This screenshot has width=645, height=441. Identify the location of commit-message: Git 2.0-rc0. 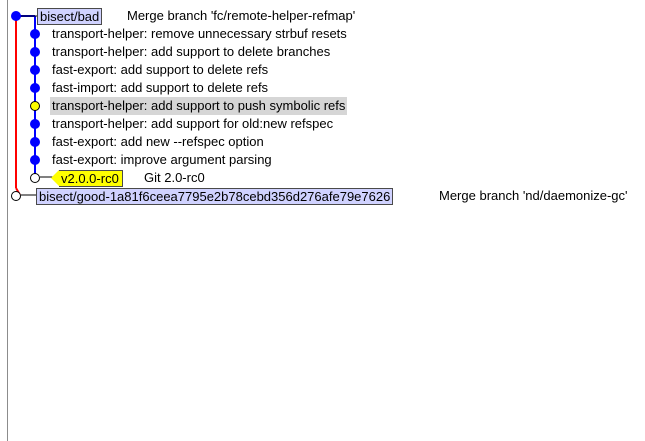
(174, 178).